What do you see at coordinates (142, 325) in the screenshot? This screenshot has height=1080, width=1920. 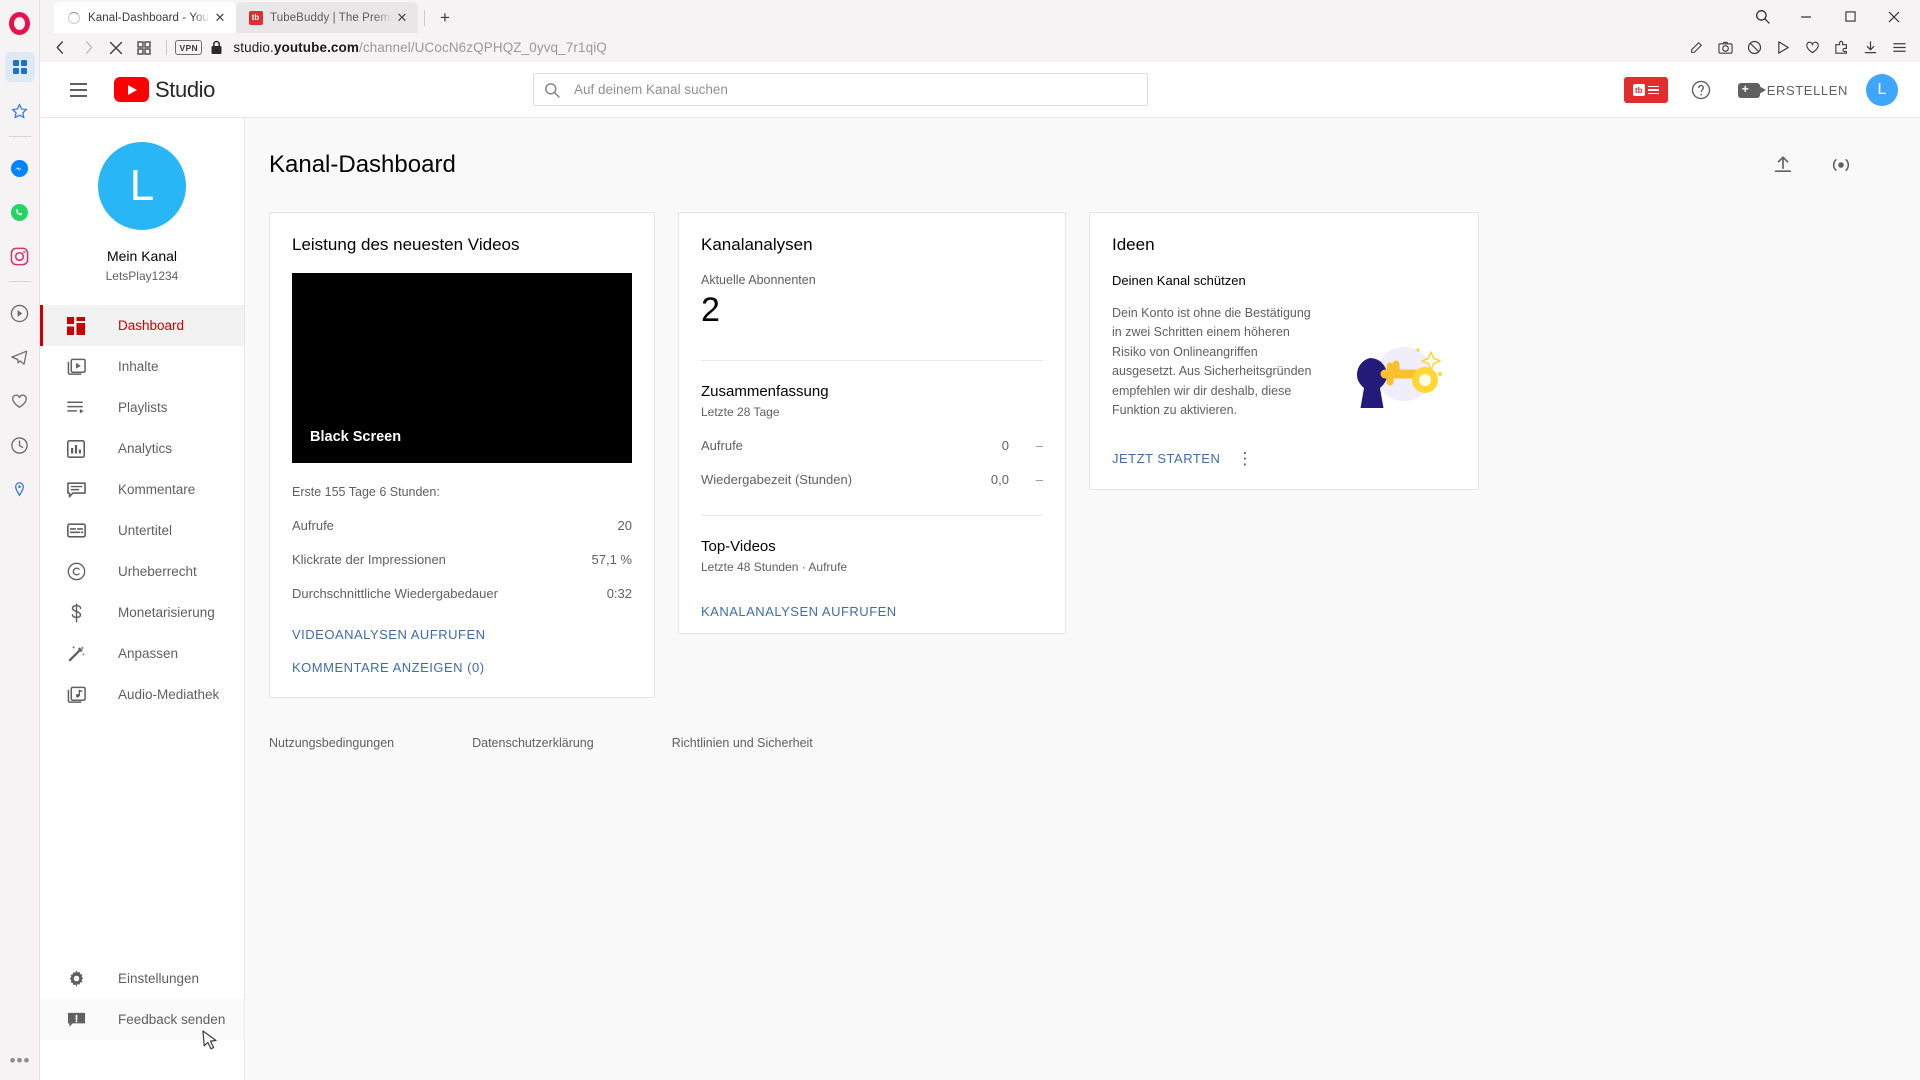 I see `sidebar-item-dashboard: Dashboard` at bounding box center [142, 325].